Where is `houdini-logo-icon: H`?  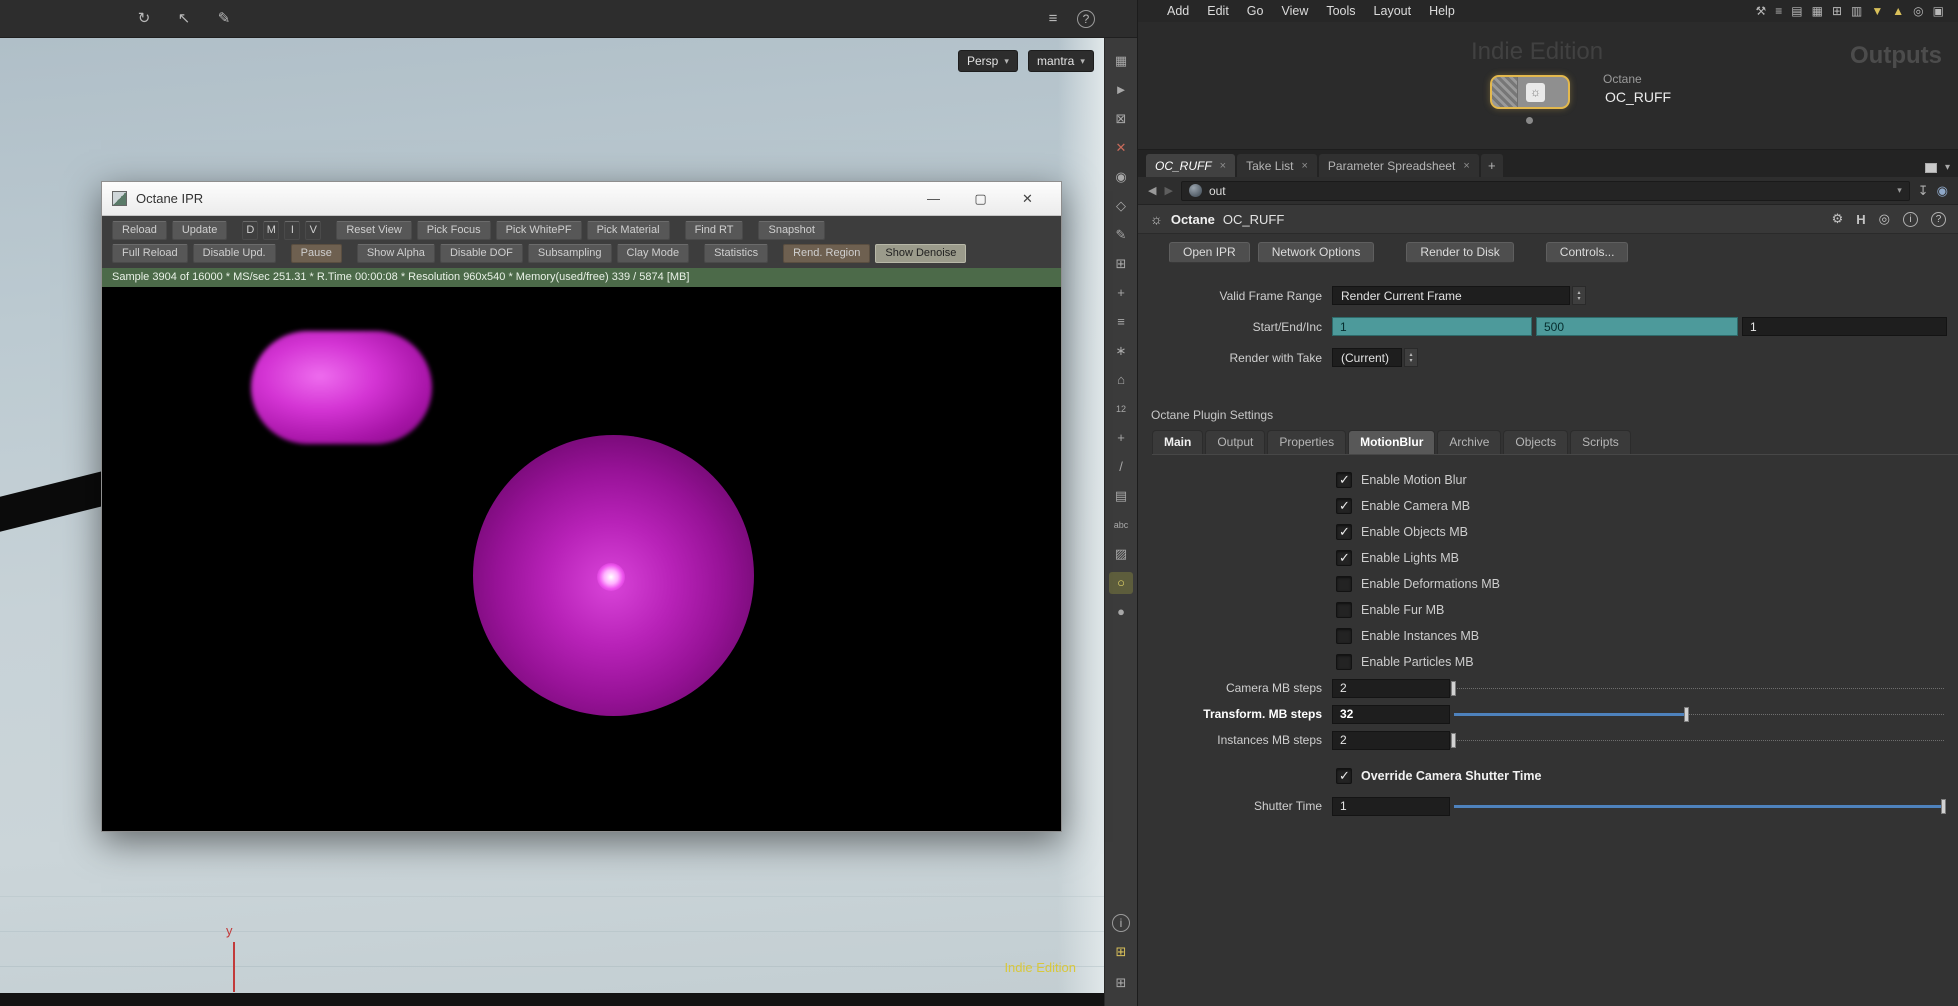 houdini-logo-icon: H is located at coordinates (1860, 219).